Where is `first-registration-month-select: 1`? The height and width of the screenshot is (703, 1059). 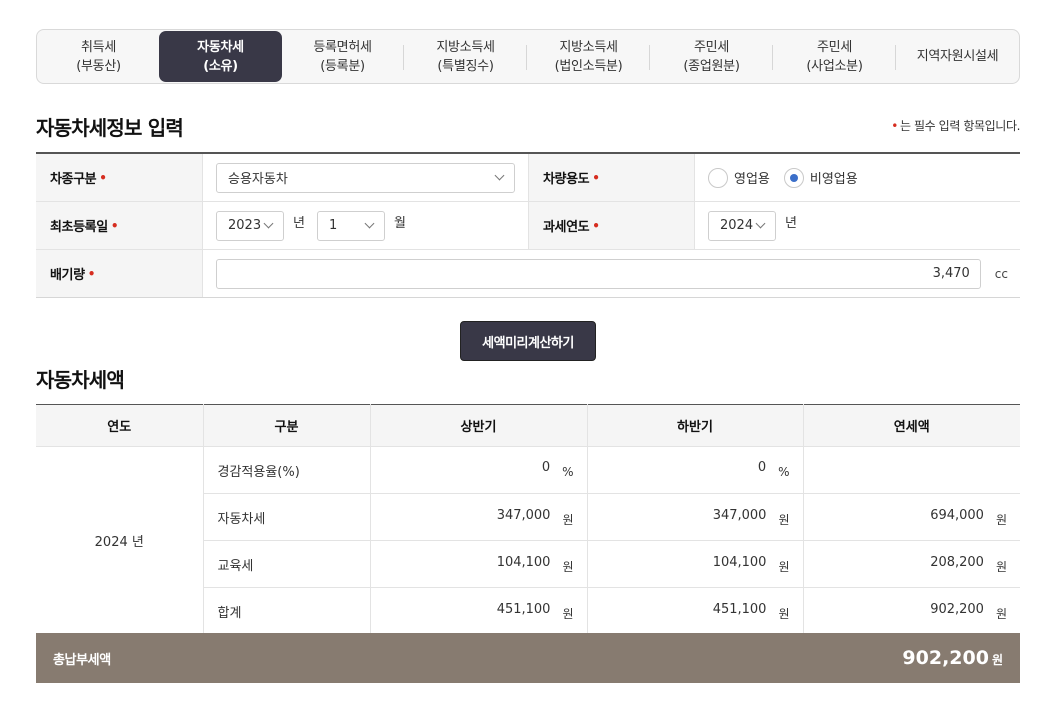 first-registration-month-select: 1 is located at coordinates (350, 225).